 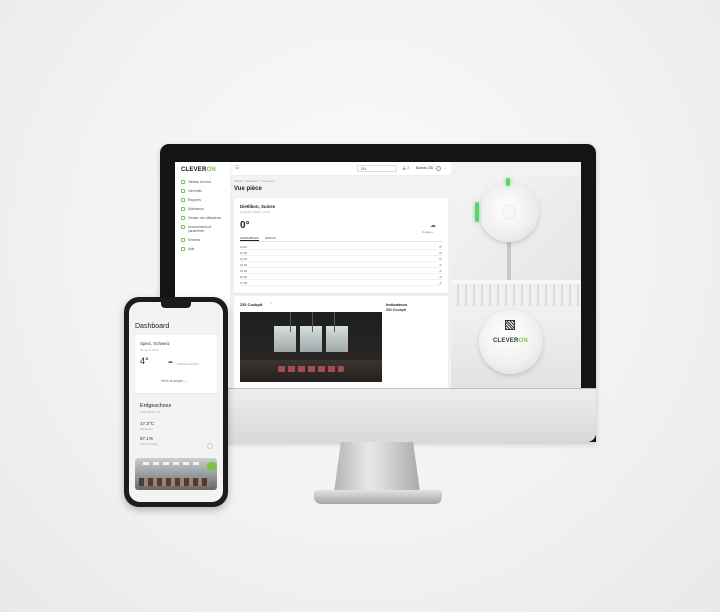 I want to click on app-logo: CLEVERON, so click(x=198, y=170).